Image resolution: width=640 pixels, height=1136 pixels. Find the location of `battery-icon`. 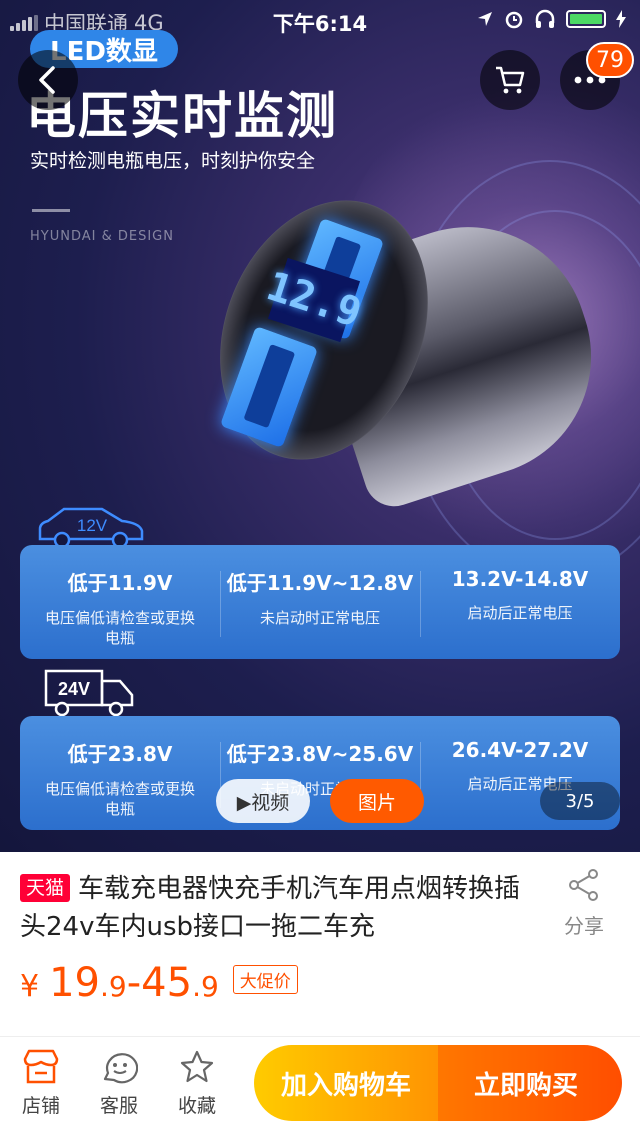

battery-icon is located at coordinates (586, 19).